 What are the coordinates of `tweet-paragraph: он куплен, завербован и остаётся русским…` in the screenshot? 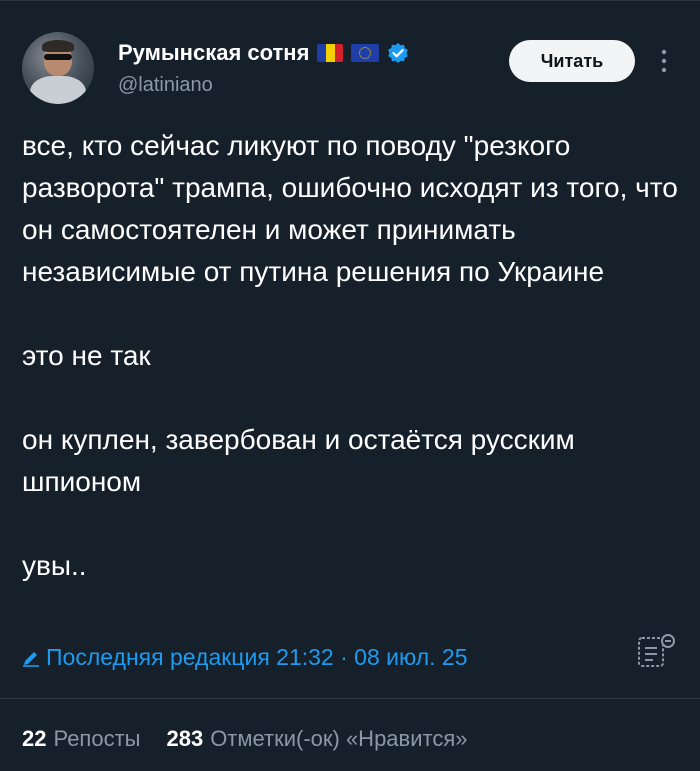 It's located at (298, 460).